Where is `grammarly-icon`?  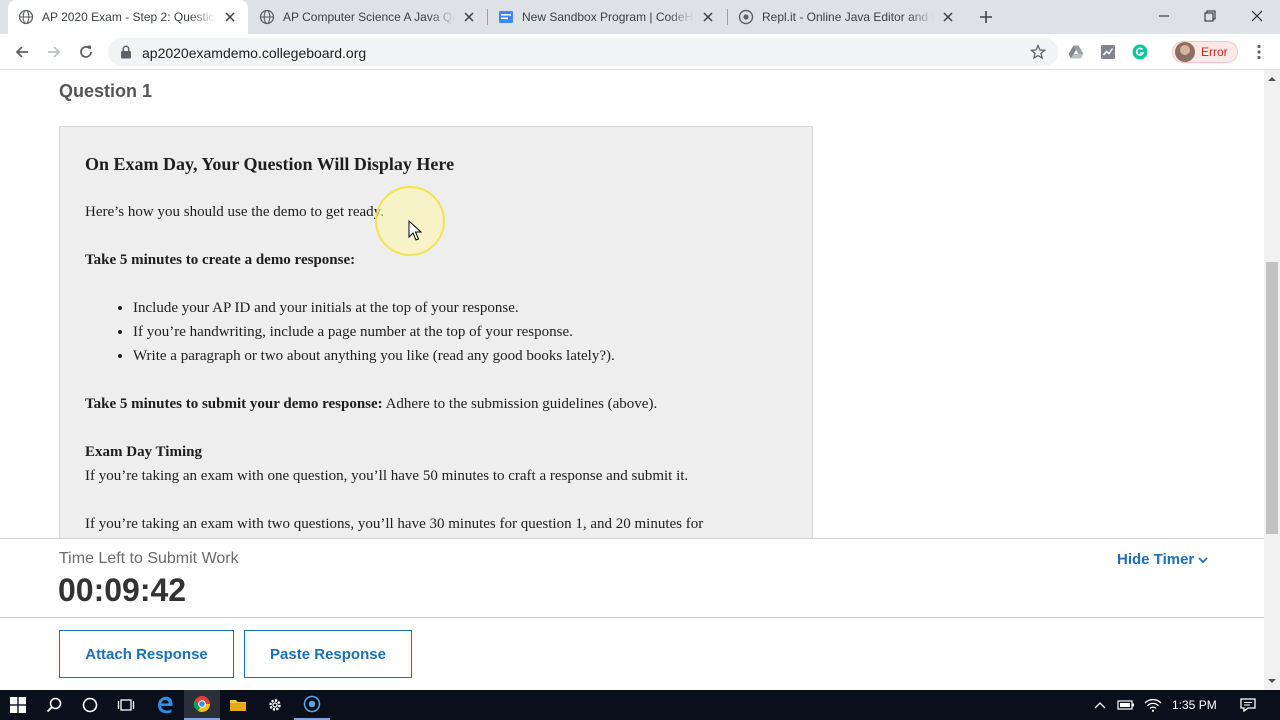 grammarly-icon is located at coordinates (1140, 52).